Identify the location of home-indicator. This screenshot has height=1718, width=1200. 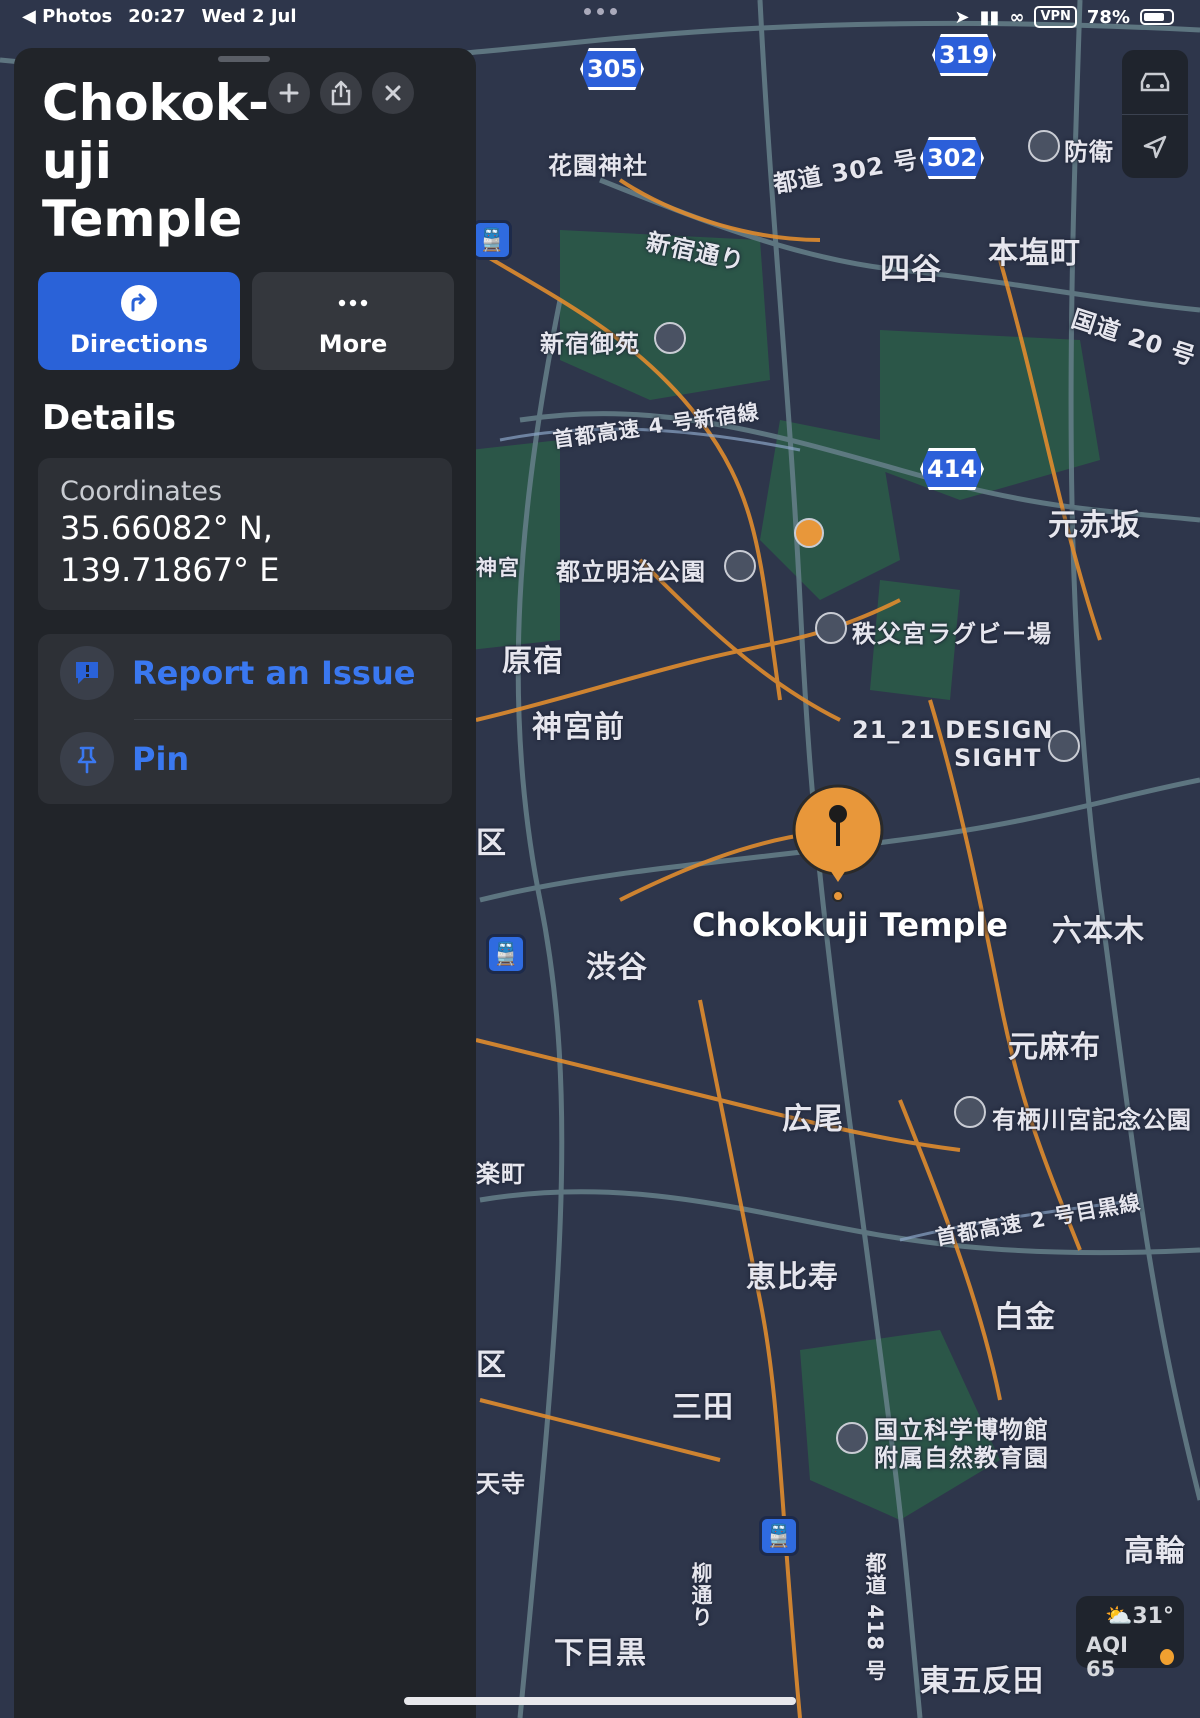
(600, 1701).